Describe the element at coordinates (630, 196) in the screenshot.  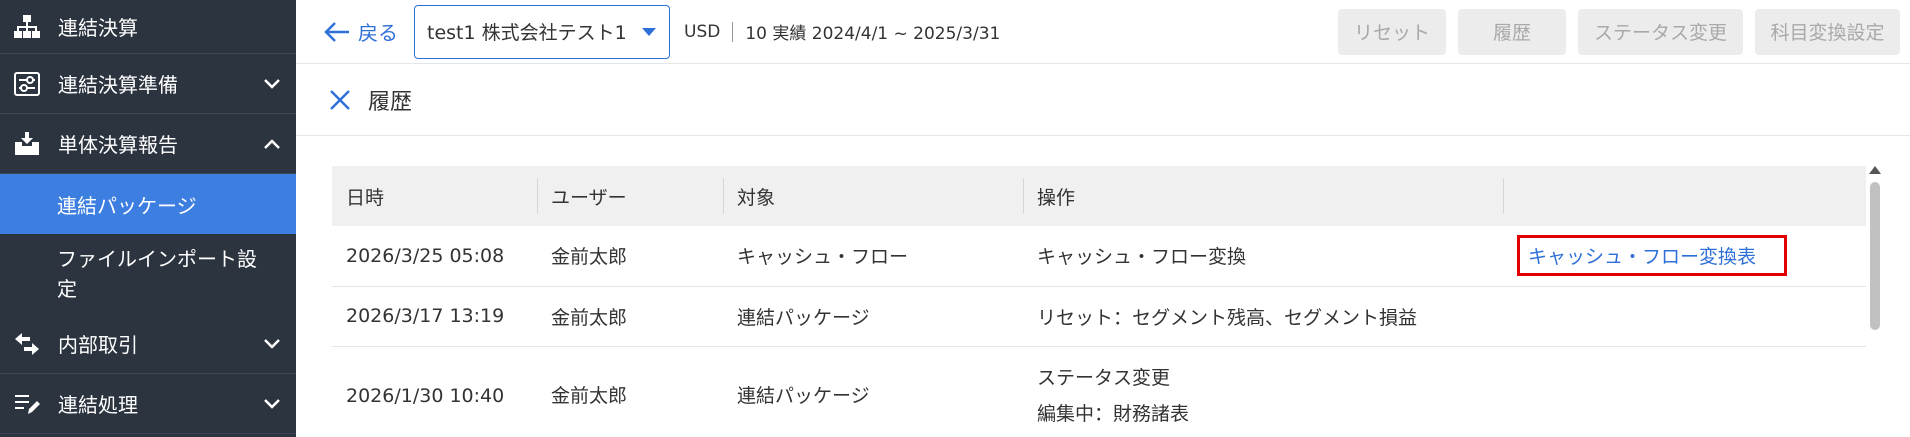
I see `column-header-user: ユーザー` at that location.